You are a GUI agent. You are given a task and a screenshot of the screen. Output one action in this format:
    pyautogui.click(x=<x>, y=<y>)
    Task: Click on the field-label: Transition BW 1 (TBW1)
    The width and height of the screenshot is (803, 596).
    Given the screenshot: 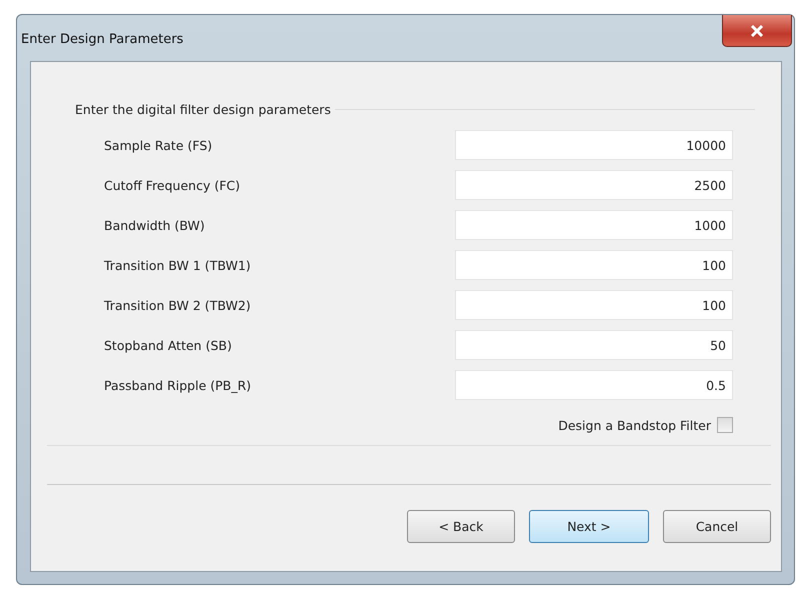 What is the action you would take?
    pyautogui.click(x=177, y=265)
    